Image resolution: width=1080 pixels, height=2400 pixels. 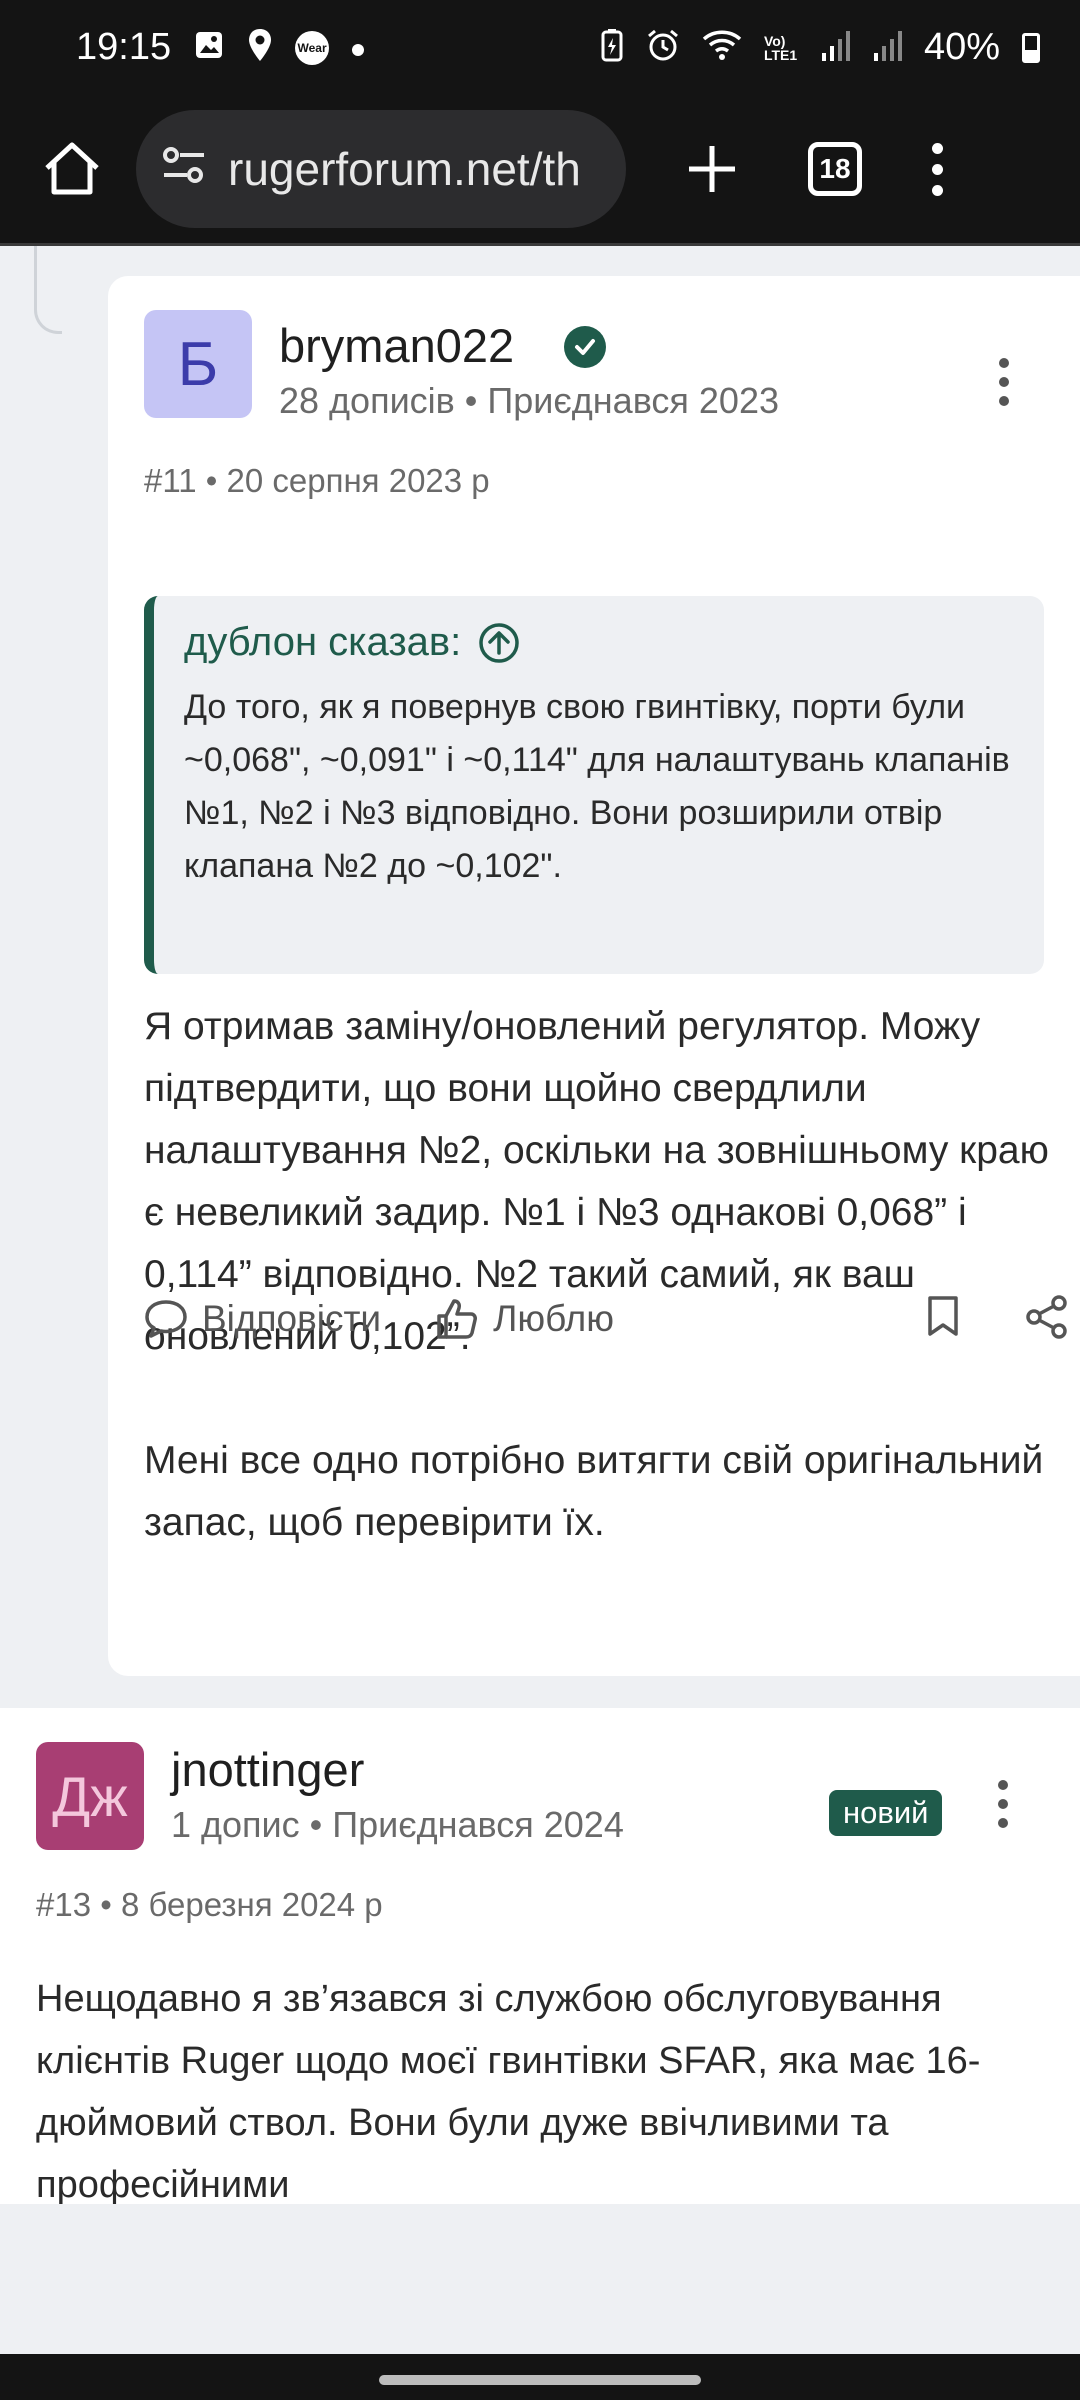 I want to click on share-icon, so click(x=1046, y=1317).